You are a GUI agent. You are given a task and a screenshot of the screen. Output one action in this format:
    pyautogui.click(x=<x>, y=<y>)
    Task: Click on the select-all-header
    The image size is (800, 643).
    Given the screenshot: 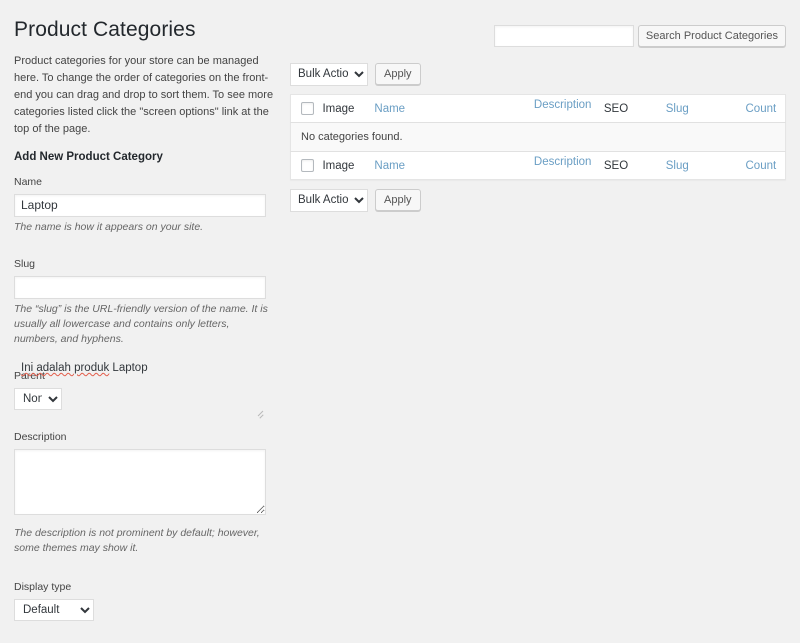 What is the action you would take?
    pyautogui.click(x=306, y=108)
    